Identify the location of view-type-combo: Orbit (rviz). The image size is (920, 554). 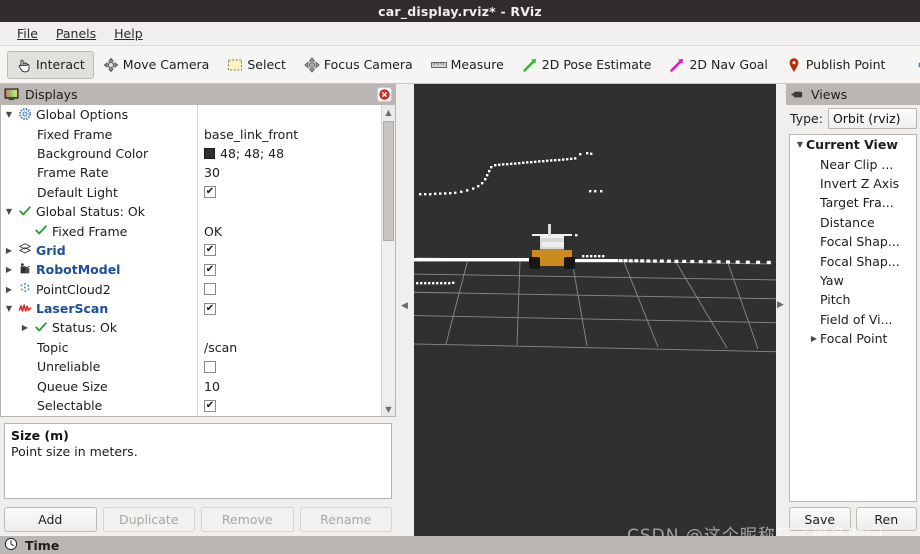
(872, 118).